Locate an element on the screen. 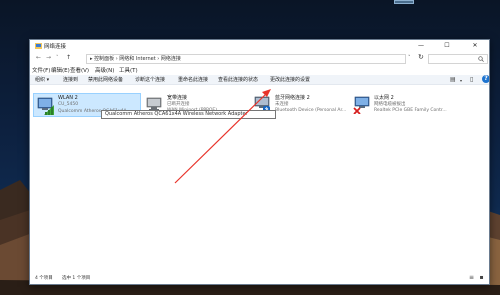 The height and width of the screenshot is (295, 500). adapter-name: WLAN 2 is located at coordinates (68, 98).